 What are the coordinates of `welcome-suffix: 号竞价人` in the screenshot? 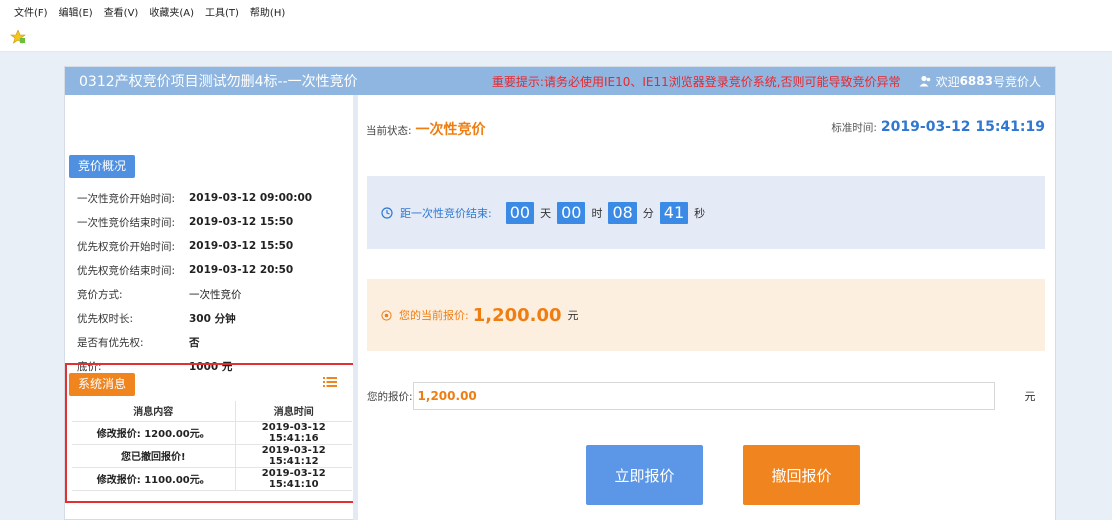 It's located at (1016, 81).